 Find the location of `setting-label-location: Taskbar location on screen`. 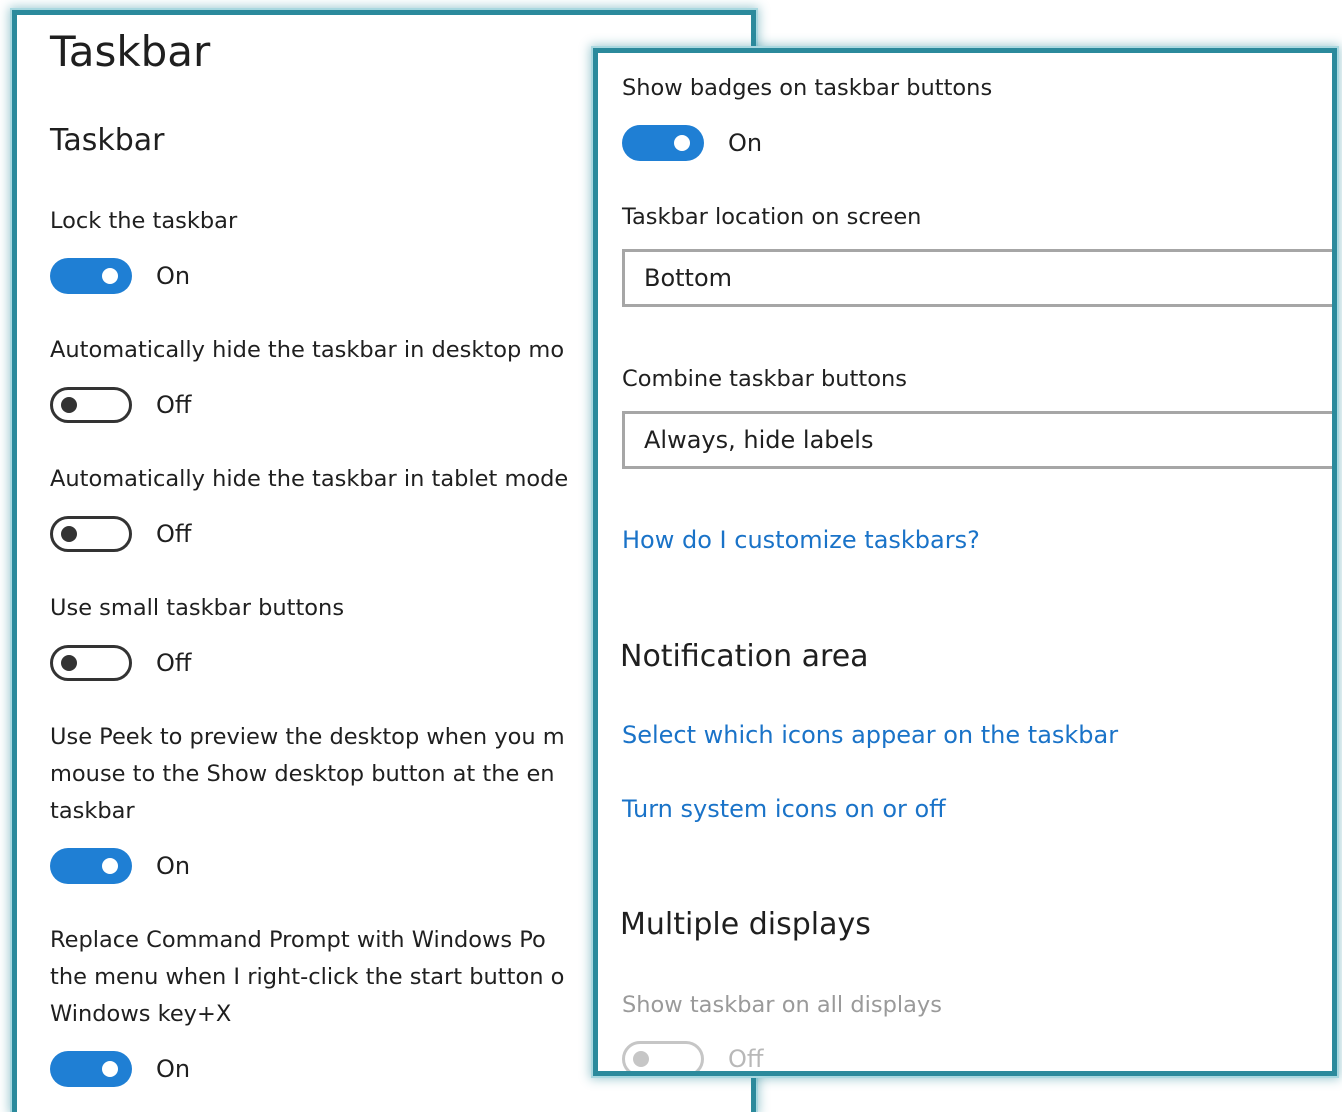

setting-label-location: Taskbar location on screen is located at coordinates (772, 217).